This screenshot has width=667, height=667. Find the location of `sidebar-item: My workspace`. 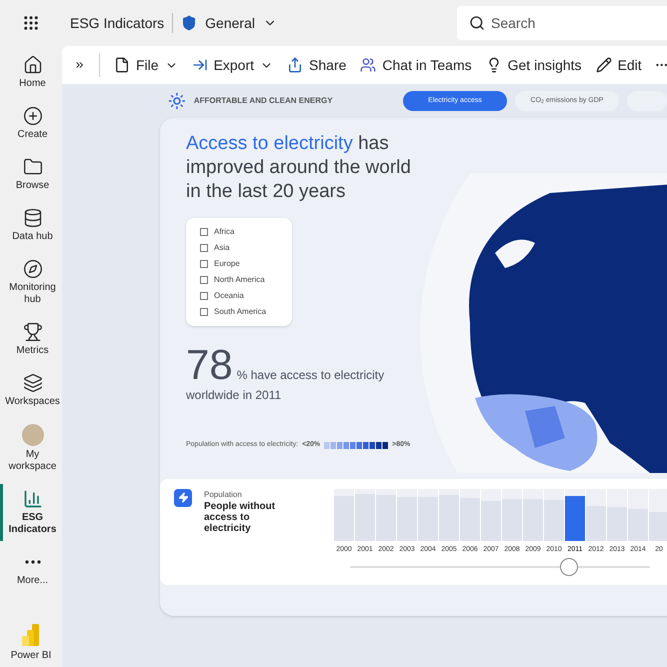

sidebar-item: My workspace is located at coordinates (31, 448).